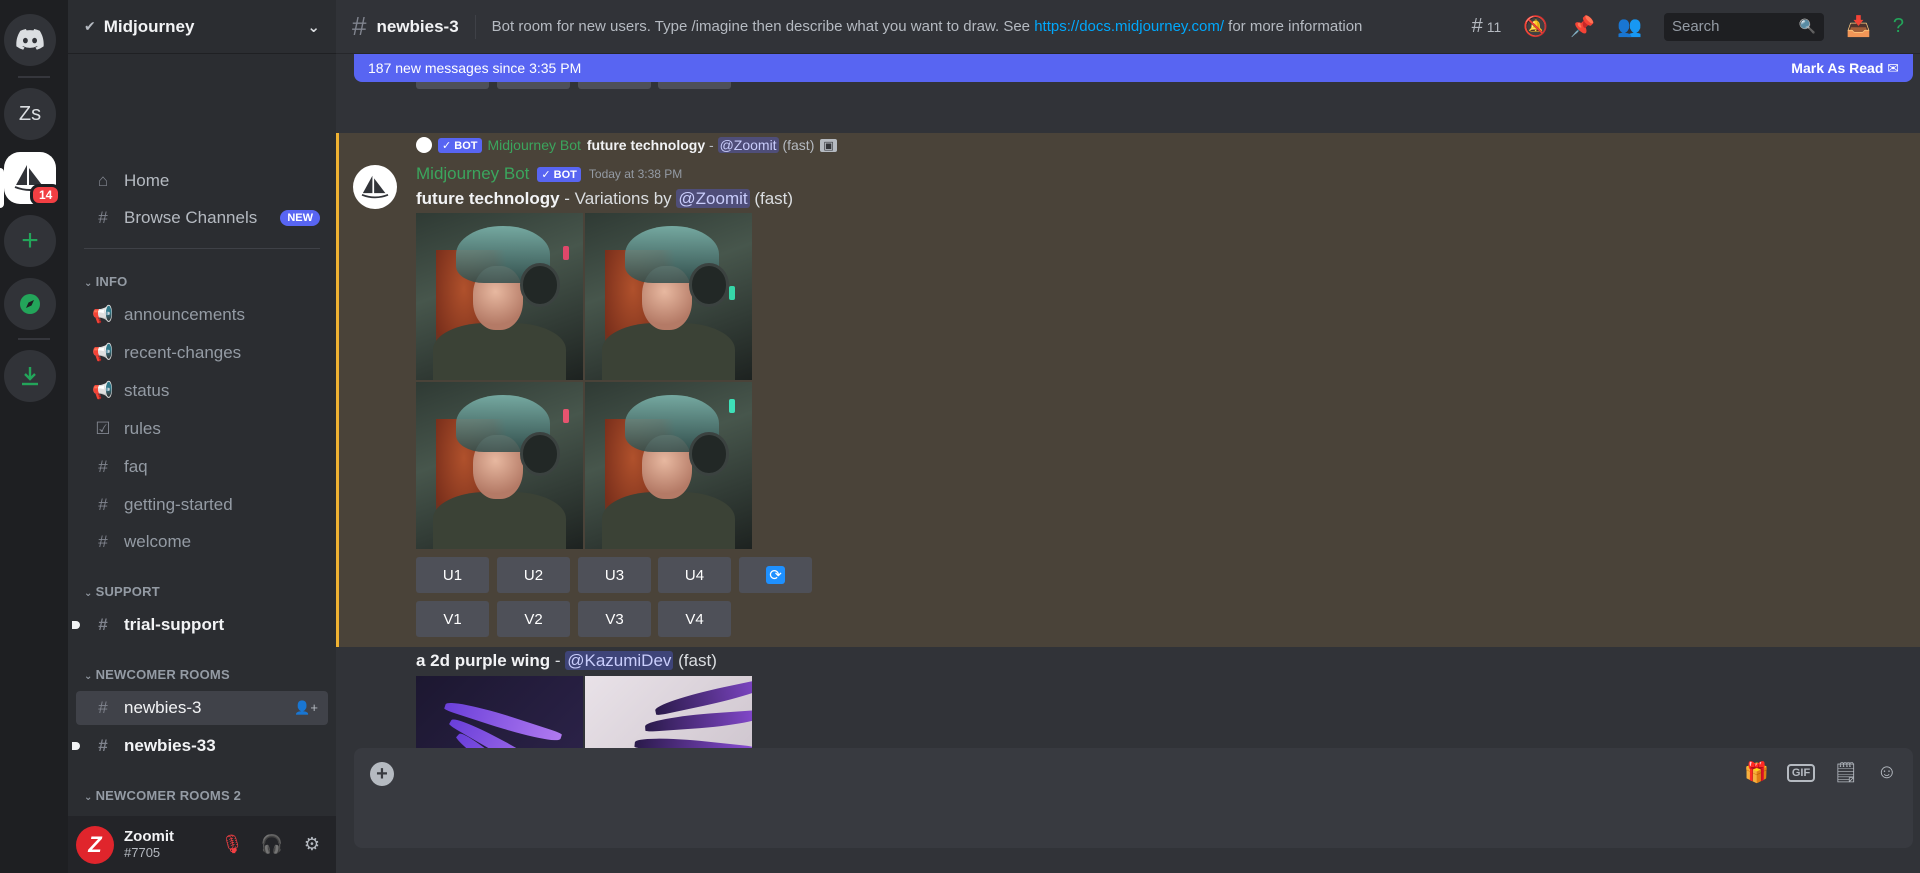  What do you see at coordinates (103, 707) in the screenshot?
I see `threads-hash-icon: #` at bounding box center [103, 707].